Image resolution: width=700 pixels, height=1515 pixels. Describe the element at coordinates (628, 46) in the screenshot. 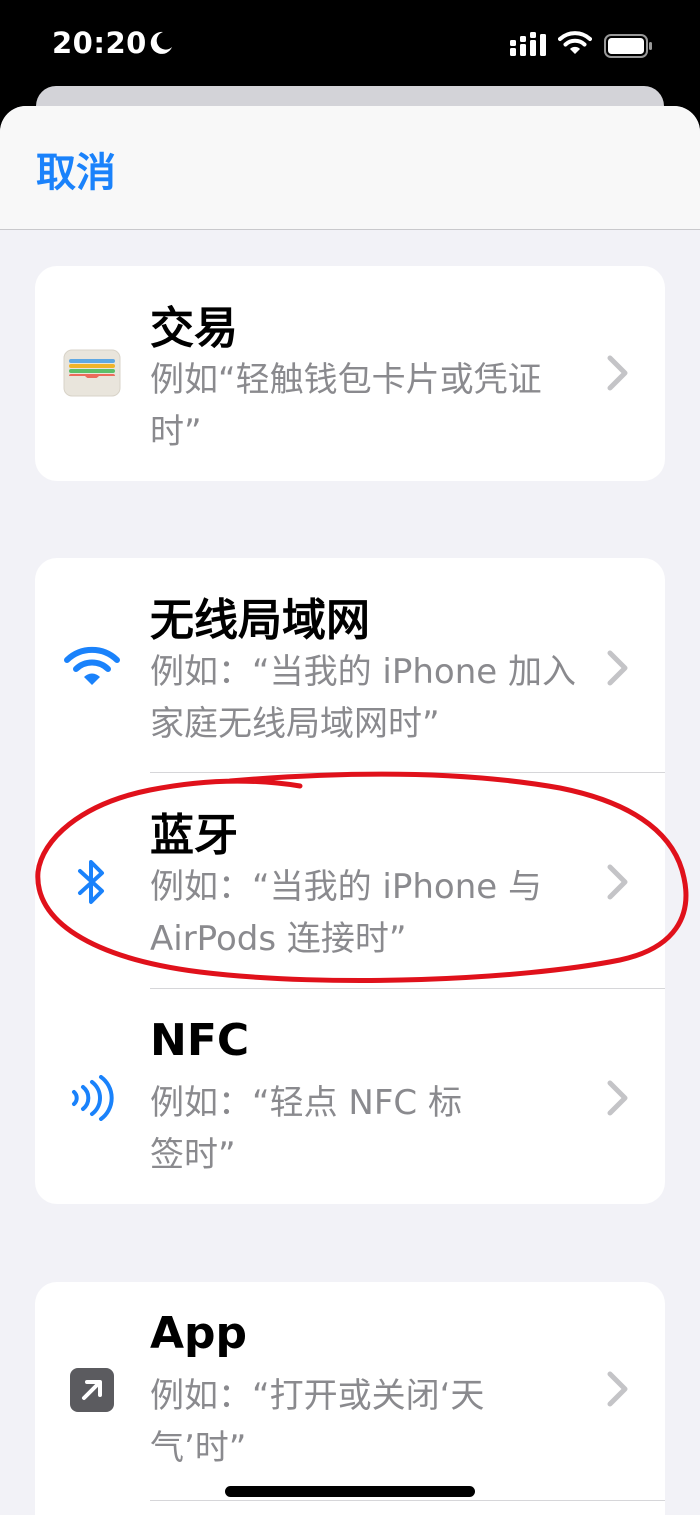

I see `battery-icon` at that location.